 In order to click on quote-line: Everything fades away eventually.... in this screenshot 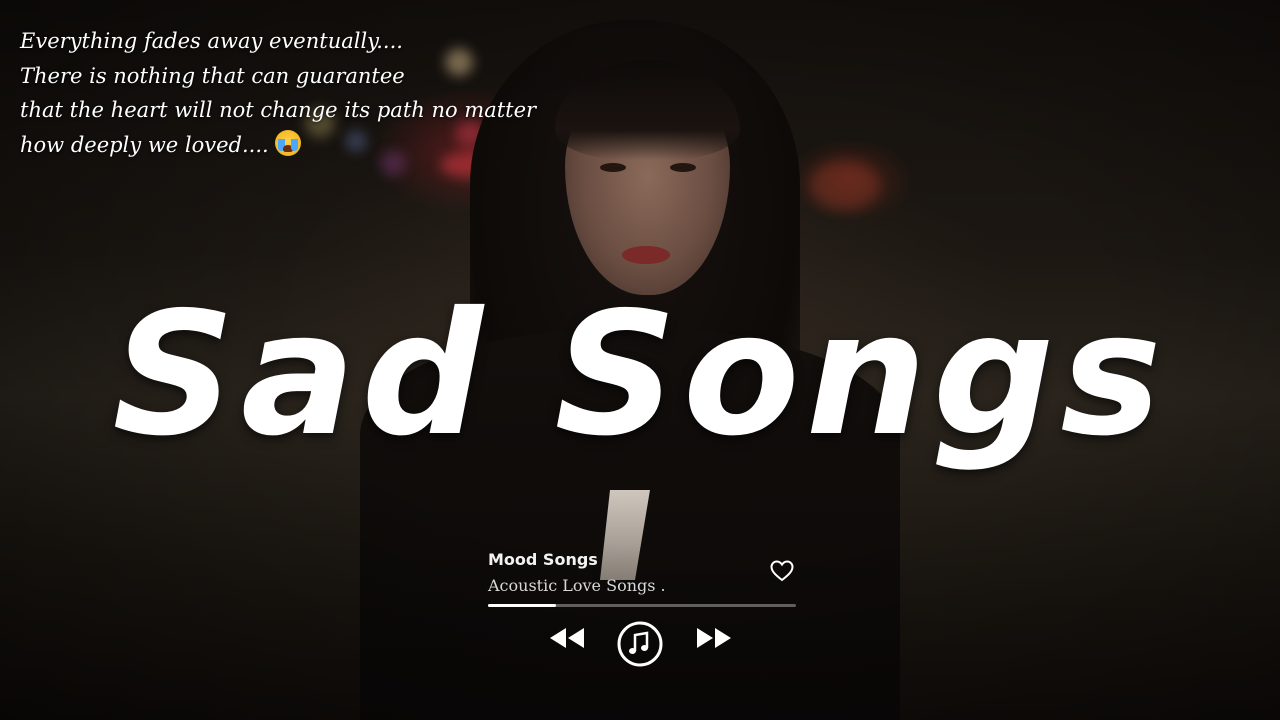, I will do `click(211, 41)`.